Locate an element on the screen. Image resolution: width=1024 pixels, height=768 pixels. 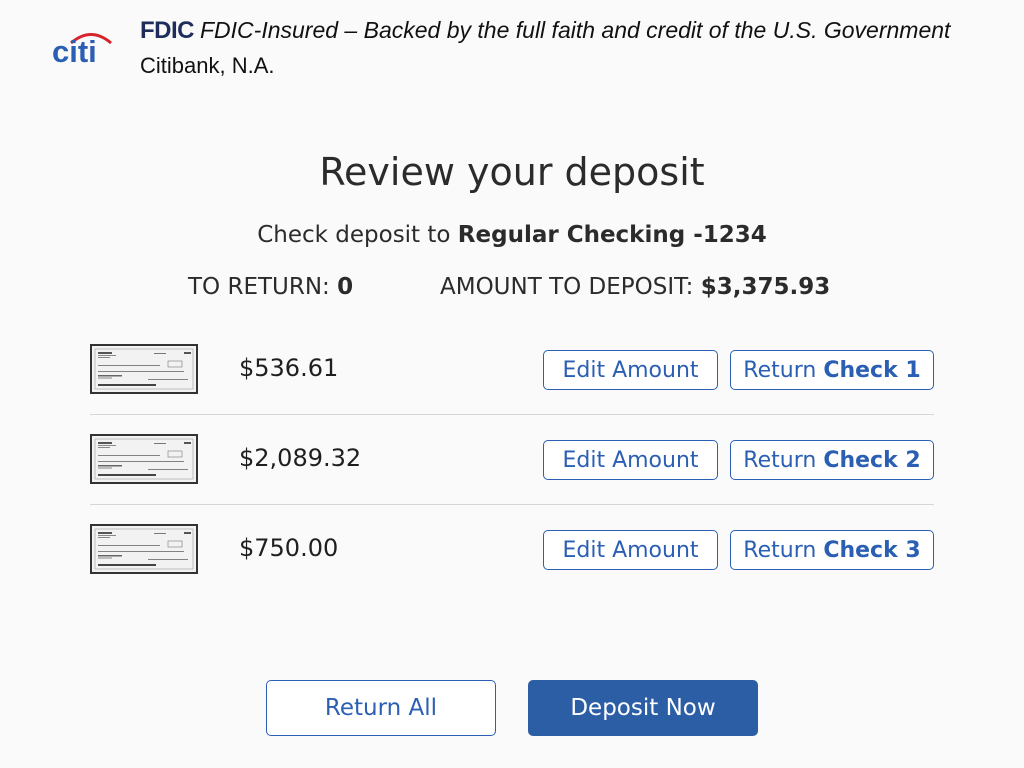
deposit-now-label: Deposit Now is located at coordinates (643, 708).